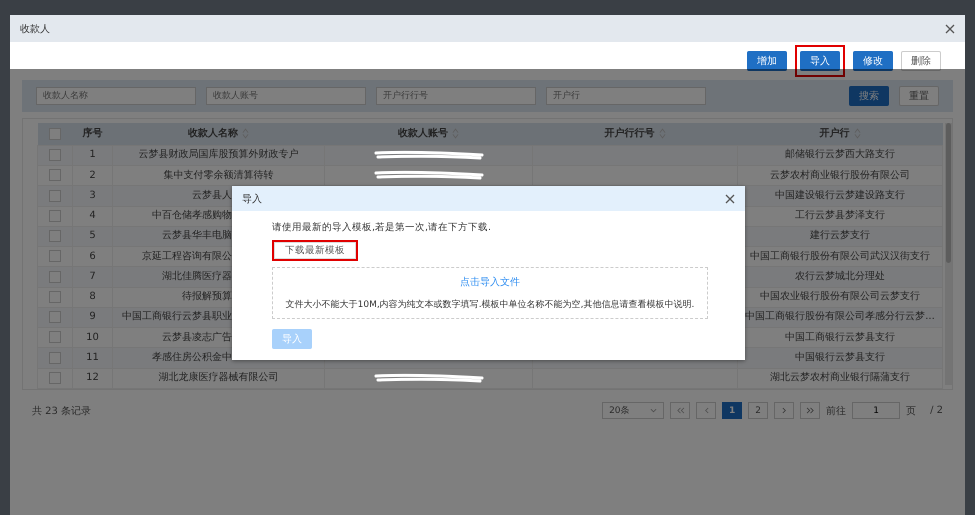 This screenshot has width=975, height=515. I want to click on primary-button: 导入, so click(820, 61).